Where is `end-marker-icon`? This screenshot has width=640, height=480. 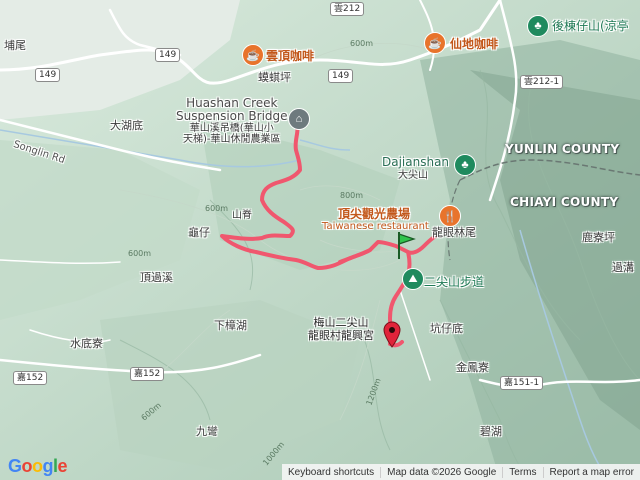 end-marker-icon is located at coordinates (392, 334).